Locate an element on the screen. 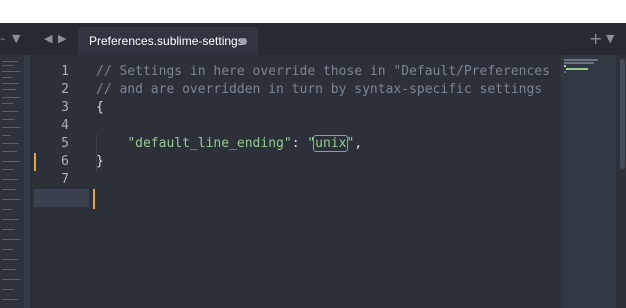 This screenshot has height=308, width=626. tab-bar: – ▼ ◀ ▶ Preferences.sublime-settings + ▼ is located at coordinates (313, 39).